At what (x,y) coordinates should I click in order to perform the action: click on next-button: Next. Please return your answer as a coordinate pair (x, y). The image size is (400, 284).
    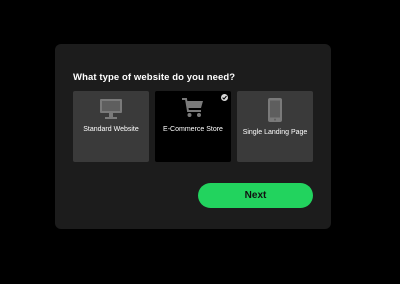
    Looking at the image, I should click on (255, 195).